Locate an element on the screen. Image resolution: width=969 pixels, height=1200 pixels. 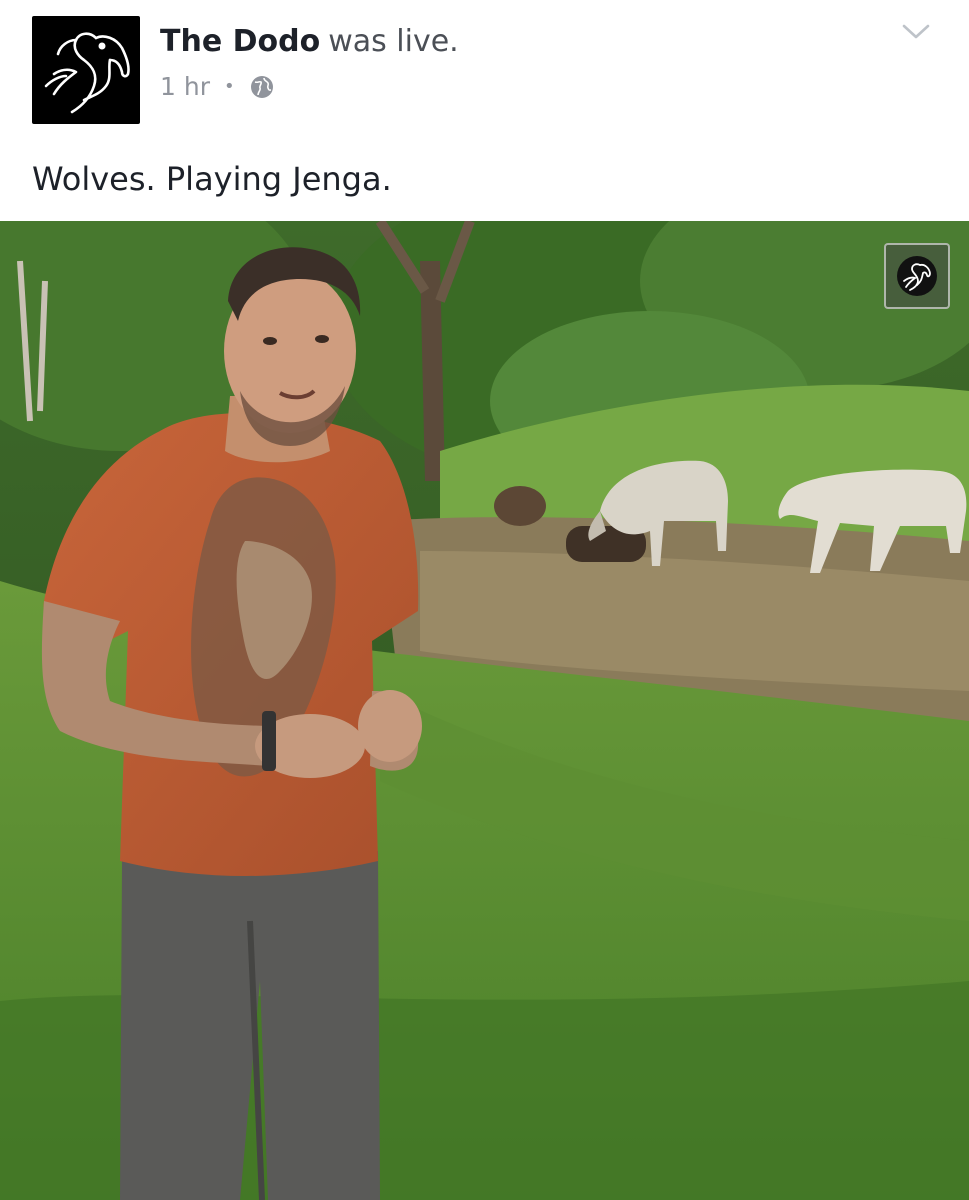
page-name-link: The Dodo is located at coordinates (240, 41).